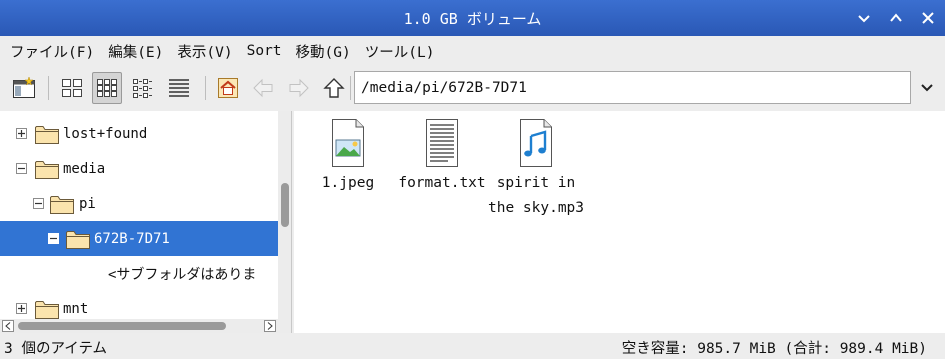  Describe the element at coordinates (52, 51) in the screenshot. I see `menu-file: ファイル(F)` at that location.